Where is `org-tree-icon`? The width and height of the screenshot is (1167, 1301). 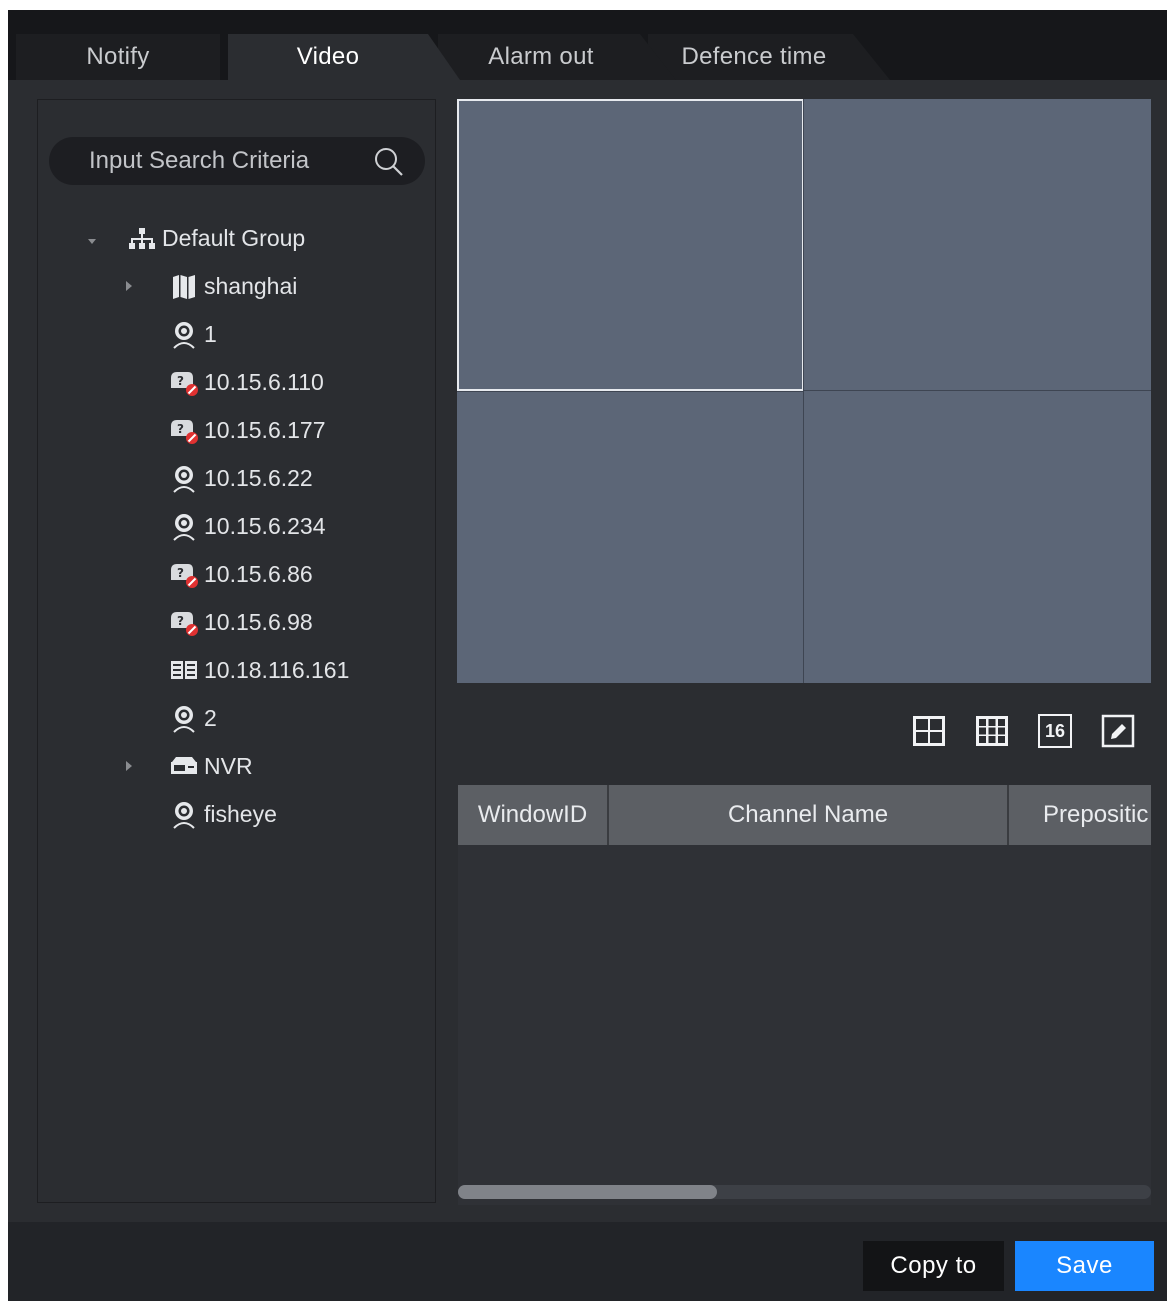
org-tree-icon is located at coordinates (142, 238).